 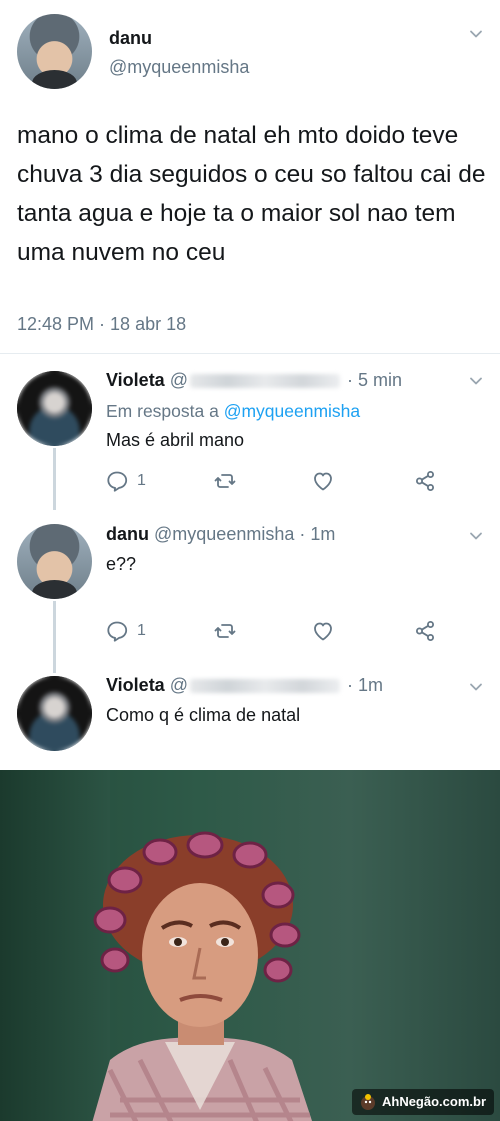 I want to click on reply-time: · 5 min, so click(x=374, y=380).